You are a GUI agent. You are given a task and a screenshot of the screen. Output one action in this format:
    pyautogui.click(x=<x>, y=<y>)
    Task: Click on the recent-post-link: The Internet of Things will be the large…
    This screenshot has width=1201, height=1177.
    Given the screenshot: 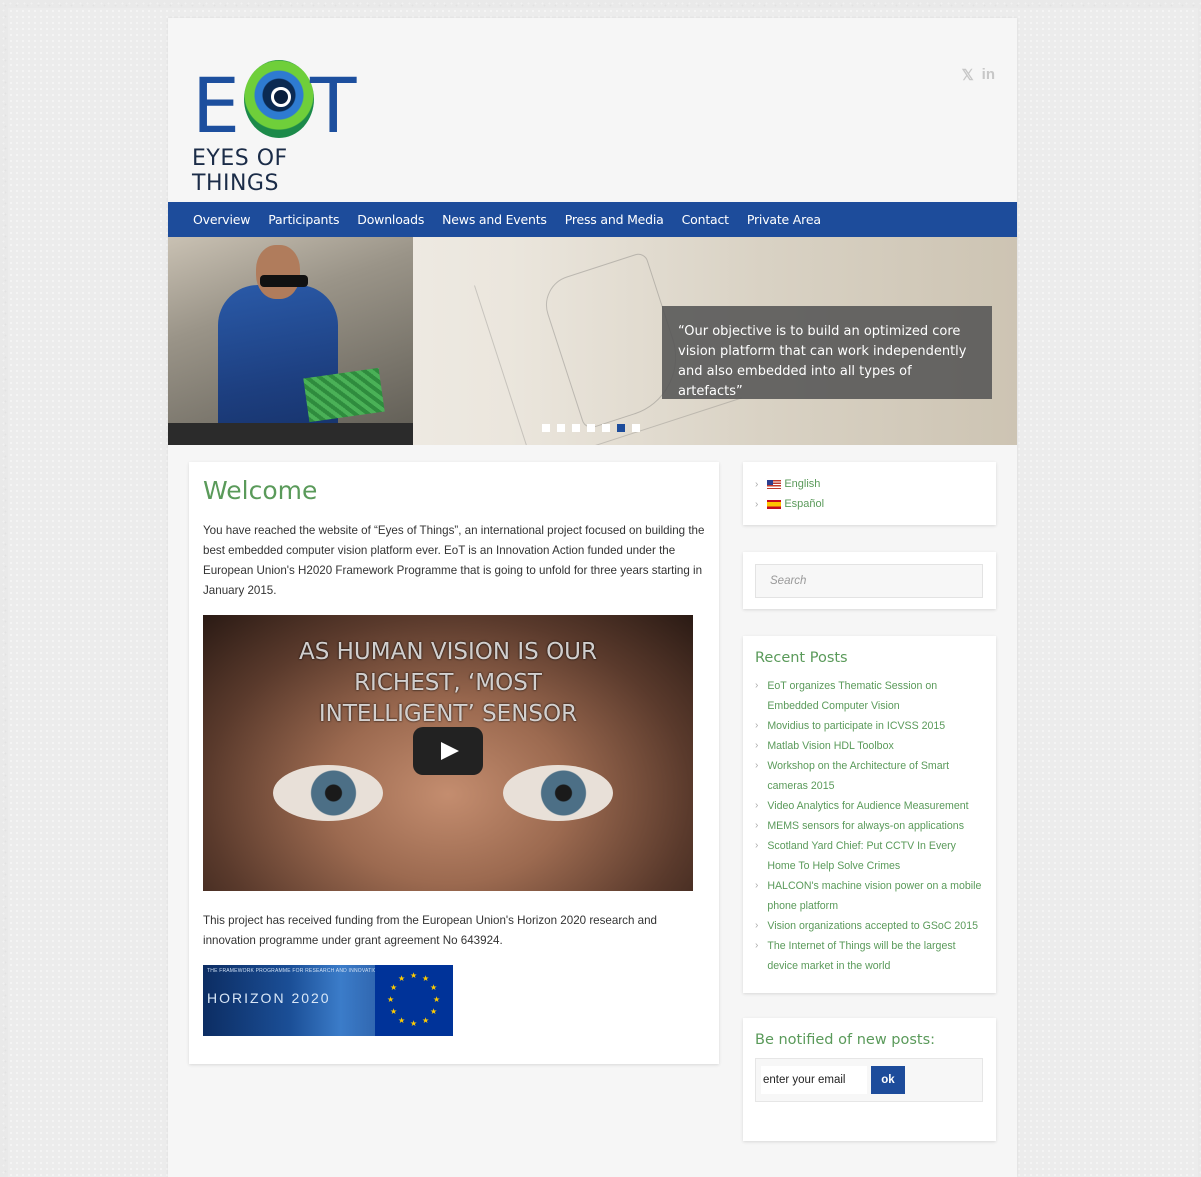 What is the action you would take?
    pyautogui.click(x=875, y=956)
    